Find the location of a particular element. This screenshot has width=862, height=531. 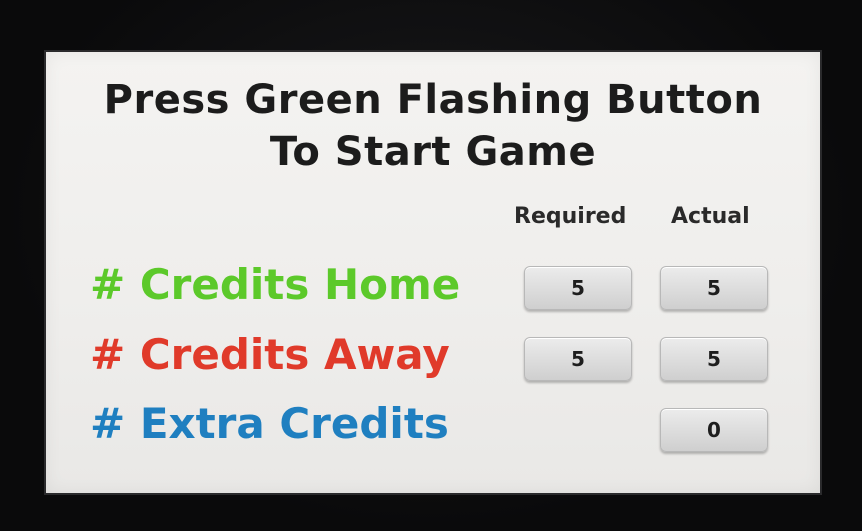

column-header-required: Required is located at coordinates (570, 216).